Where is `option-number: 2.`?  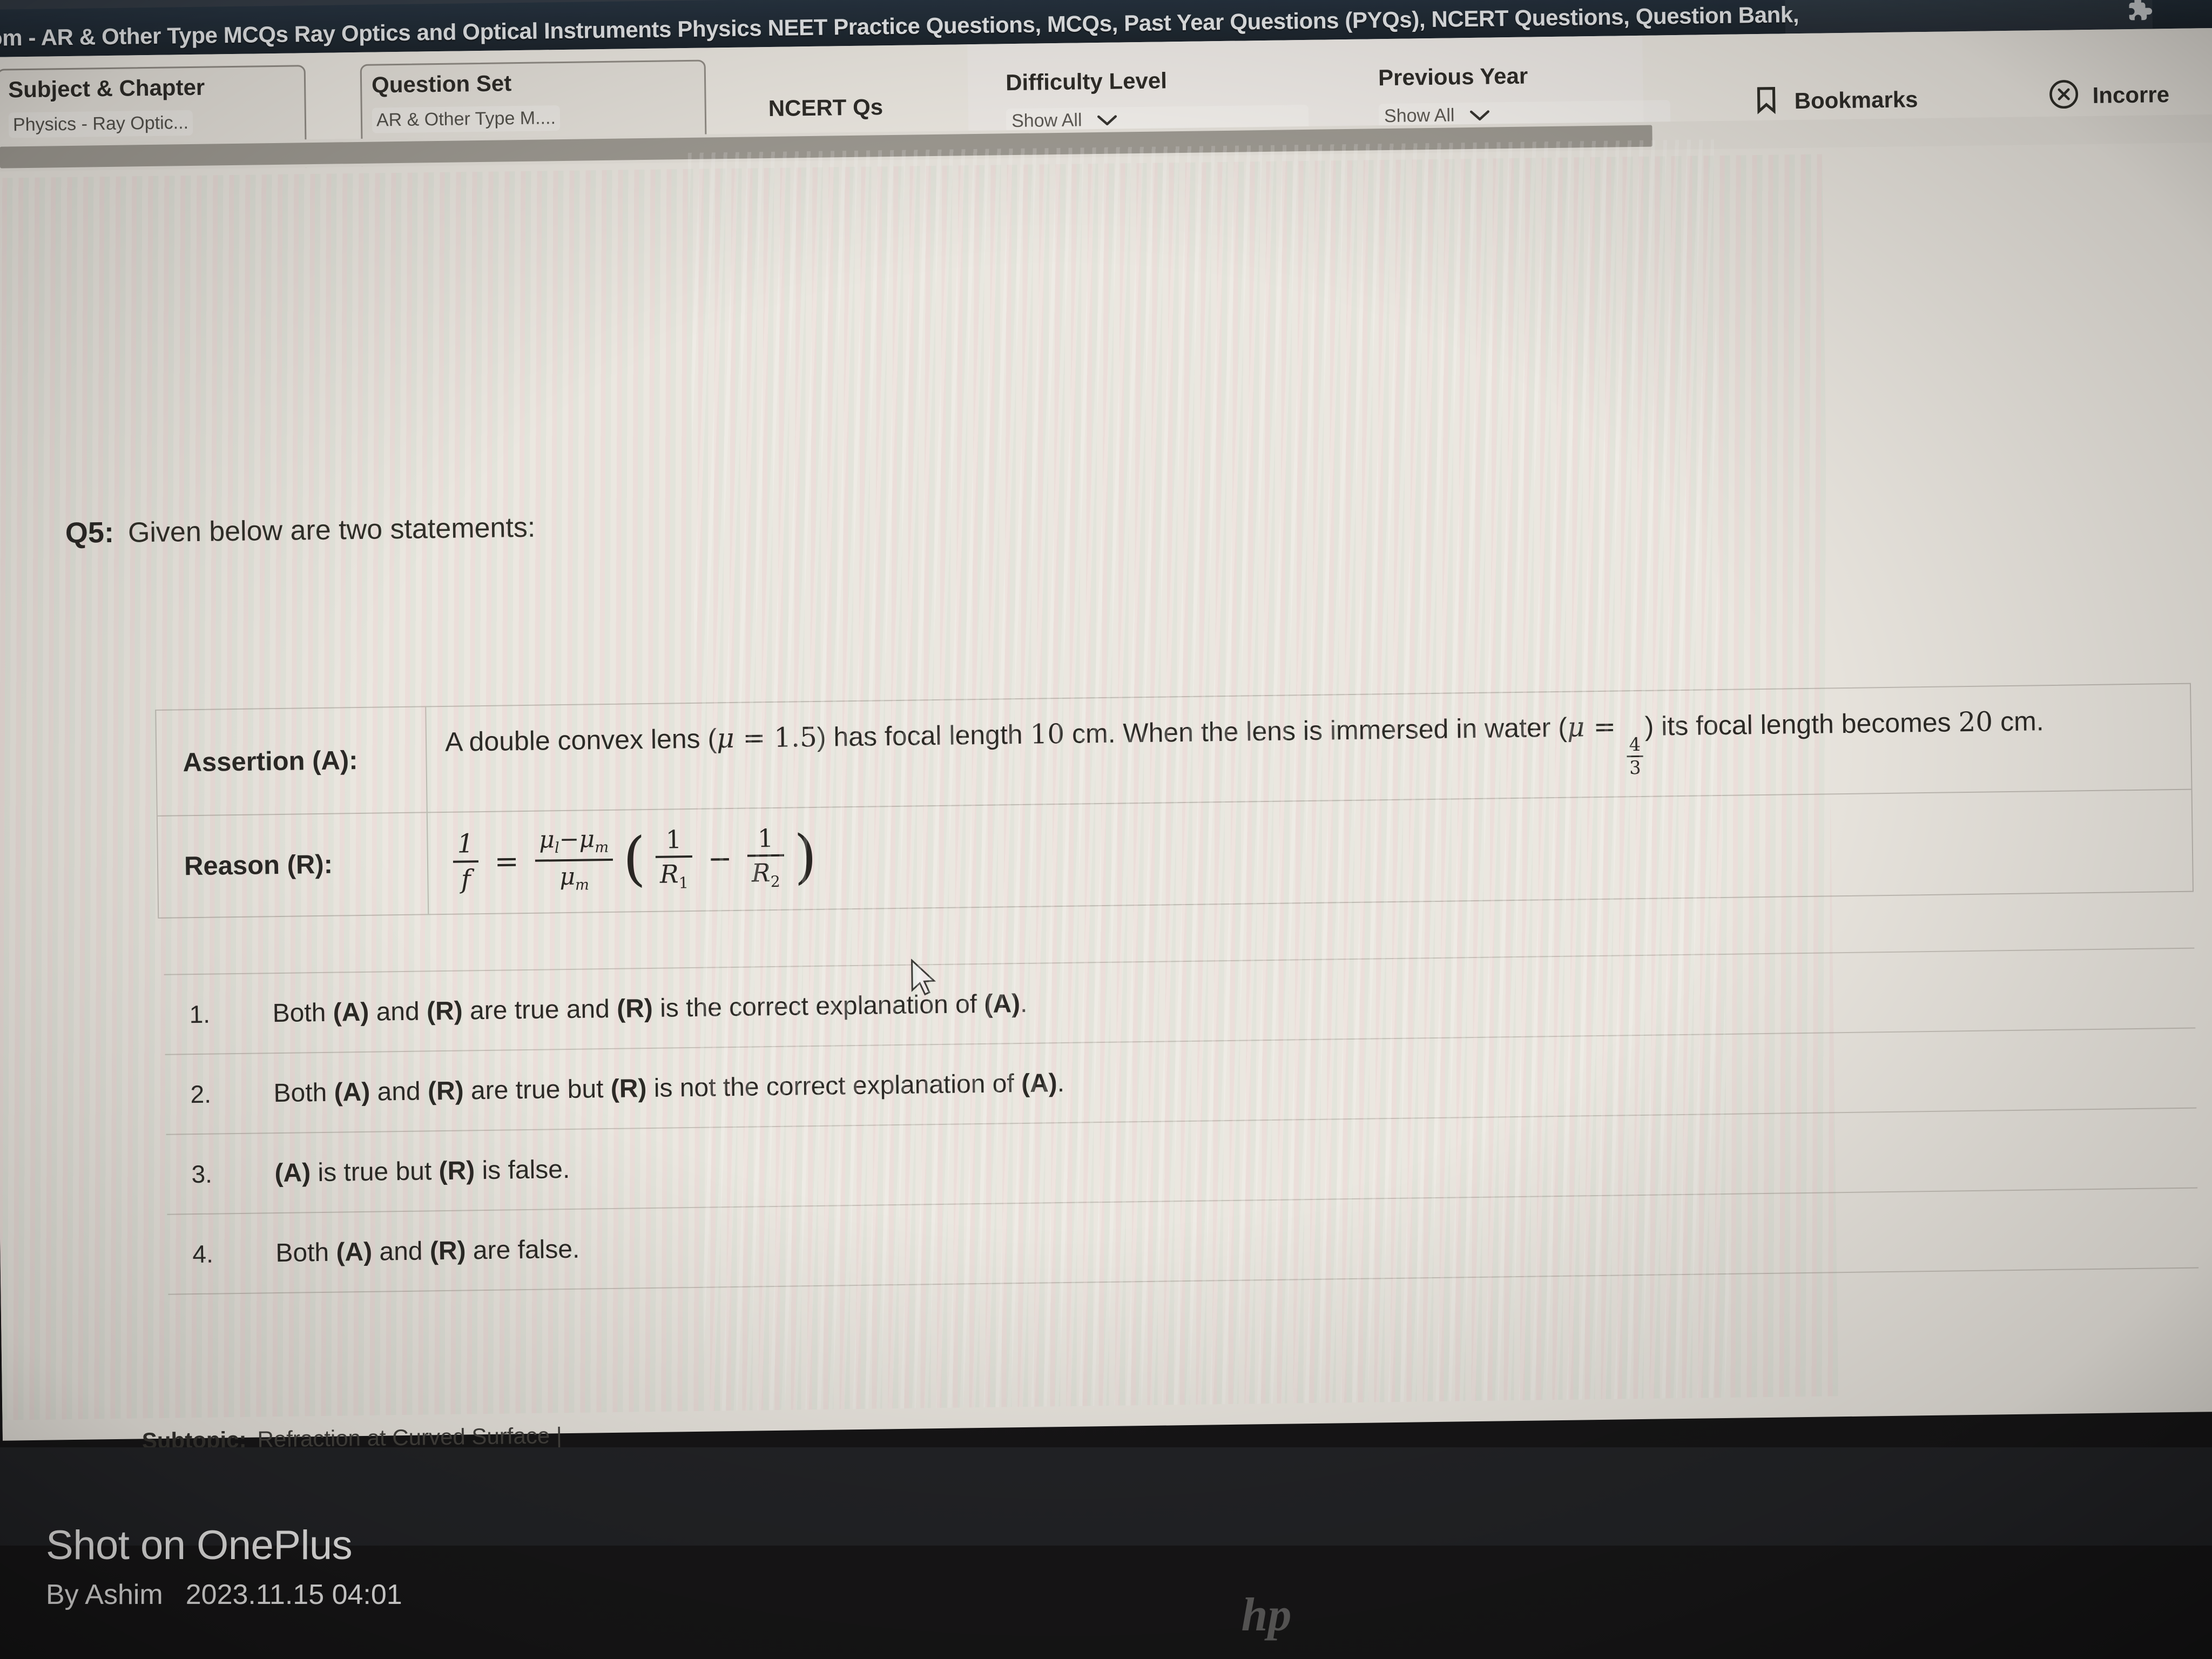
option-number: 2. is located at coordinates (201, 1094).